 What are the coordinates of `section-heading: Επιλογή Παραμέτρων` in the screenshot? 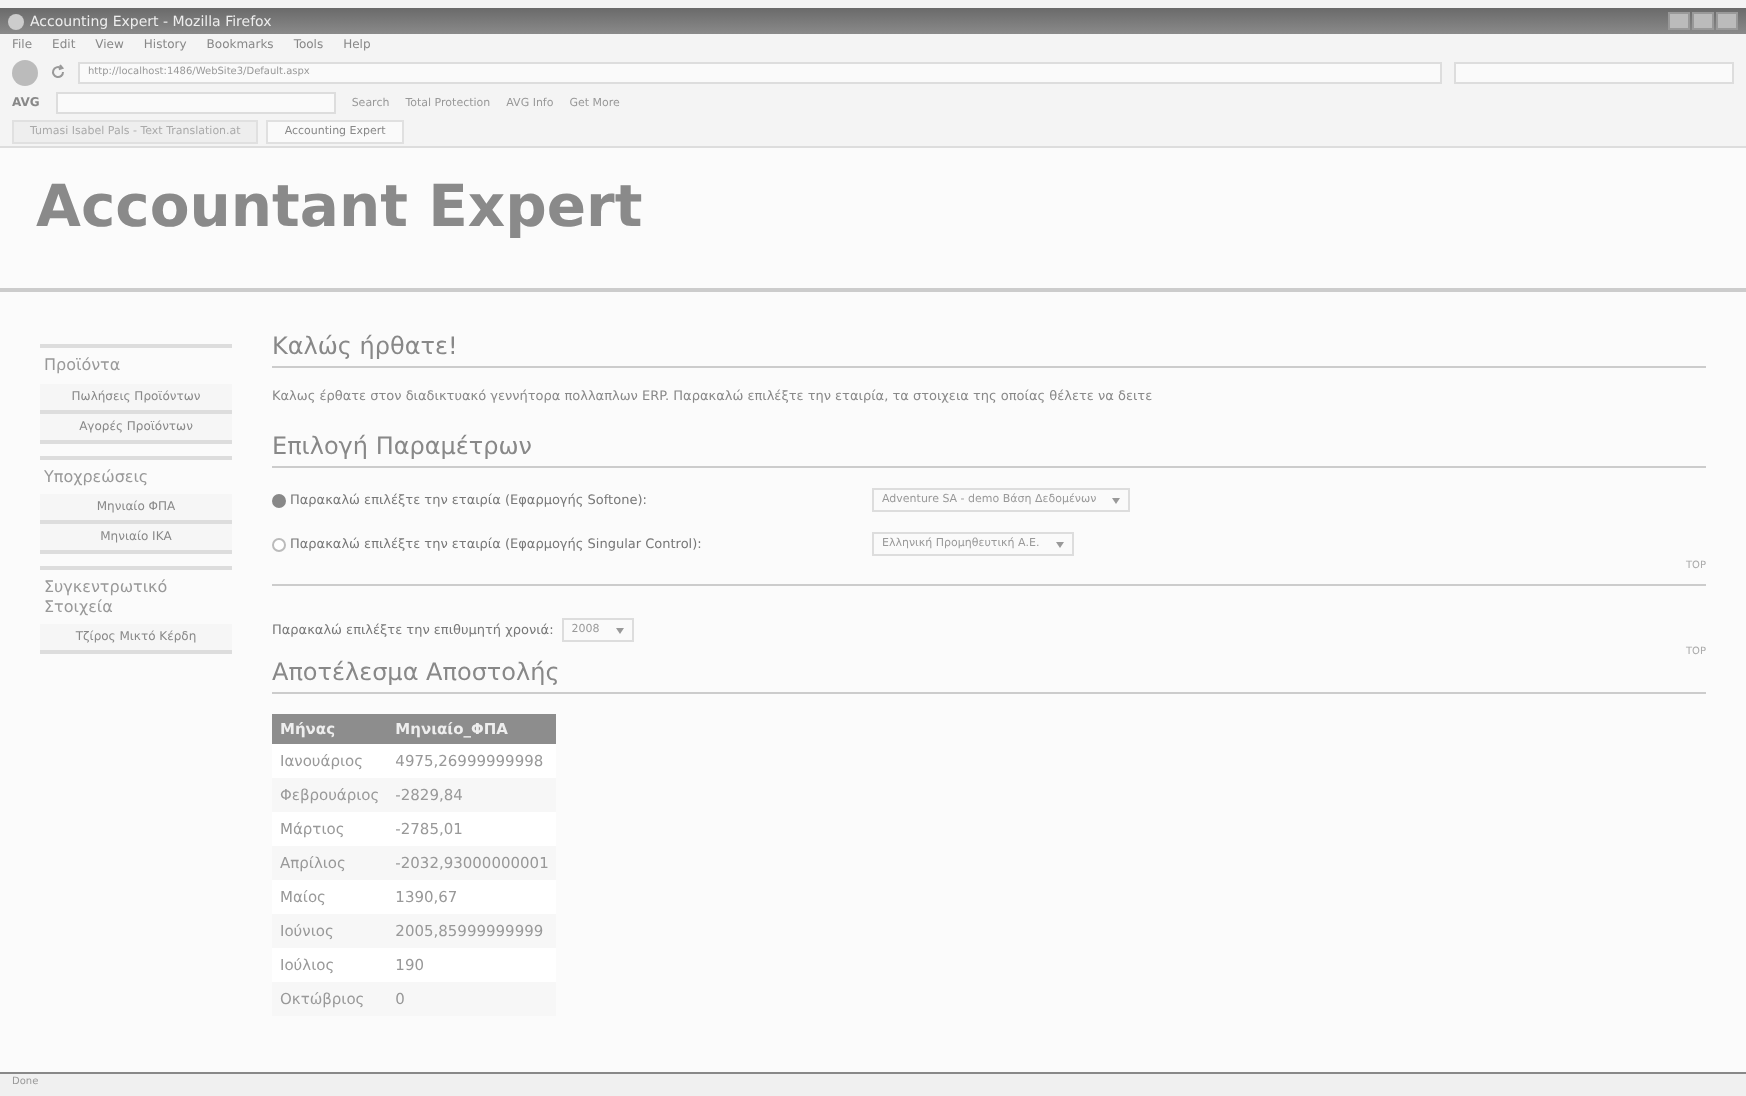 It's located at (989, 450).